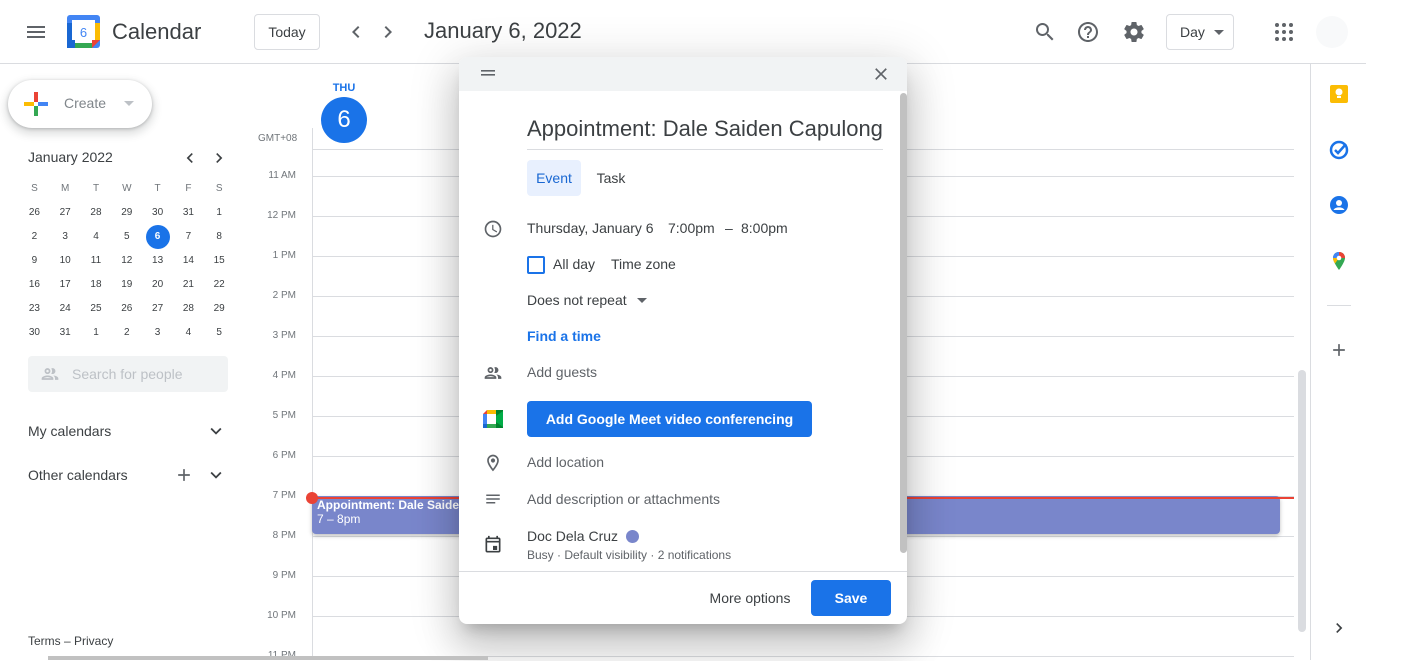  Describe the element at coordinates (669, 419) in the screenshot. I see `add-google-meet-button: Add Google Meet video conferencing` at that location.